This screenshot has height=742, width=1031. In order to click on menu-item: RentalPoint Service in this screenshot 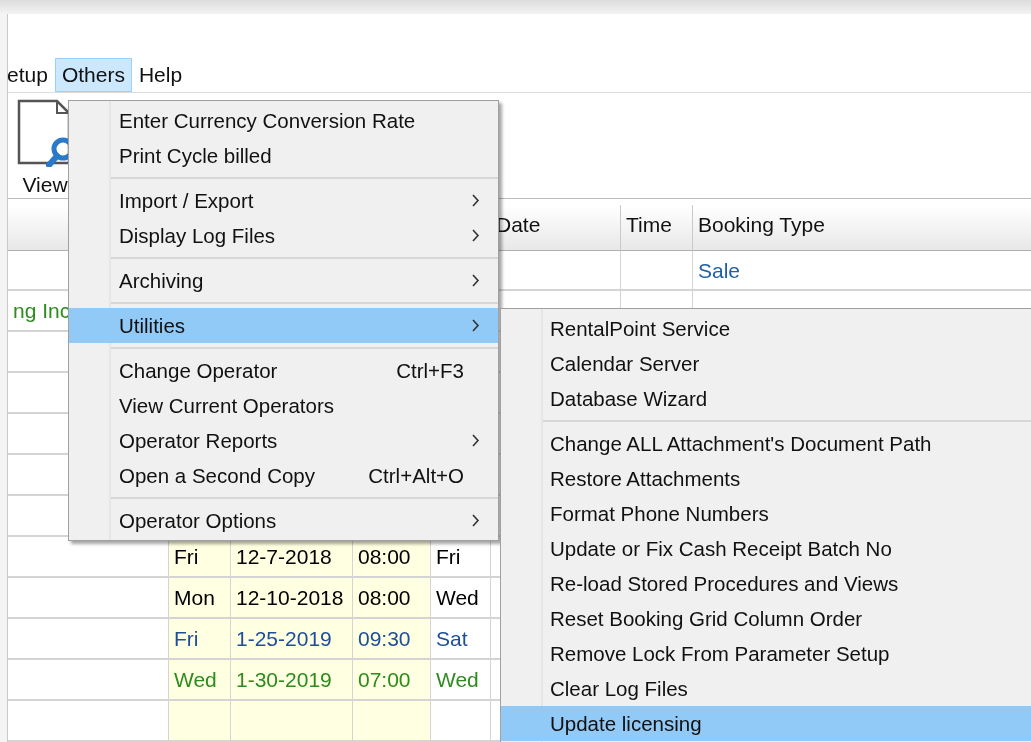, I will do `click(766, 328)`.